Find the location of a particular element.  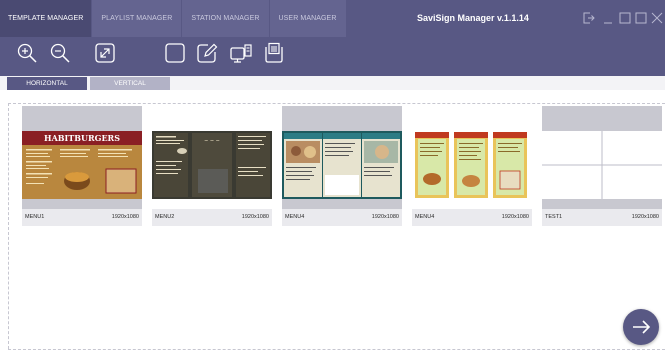

app-title: SaviSign Manager v.1.1.14 is located at coordinates (473, 18).